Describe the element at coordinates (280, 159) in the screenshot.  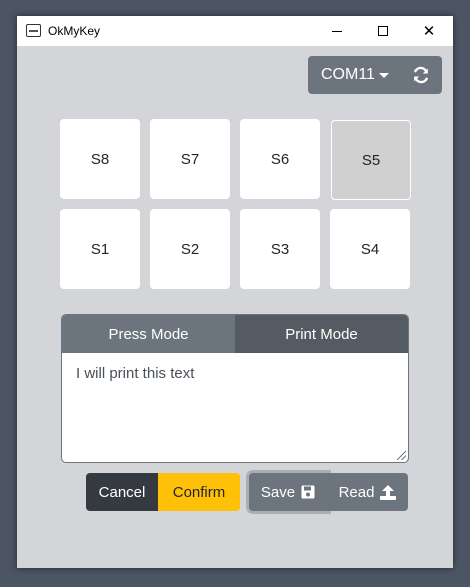
I see `key-s6: S6` at that location.